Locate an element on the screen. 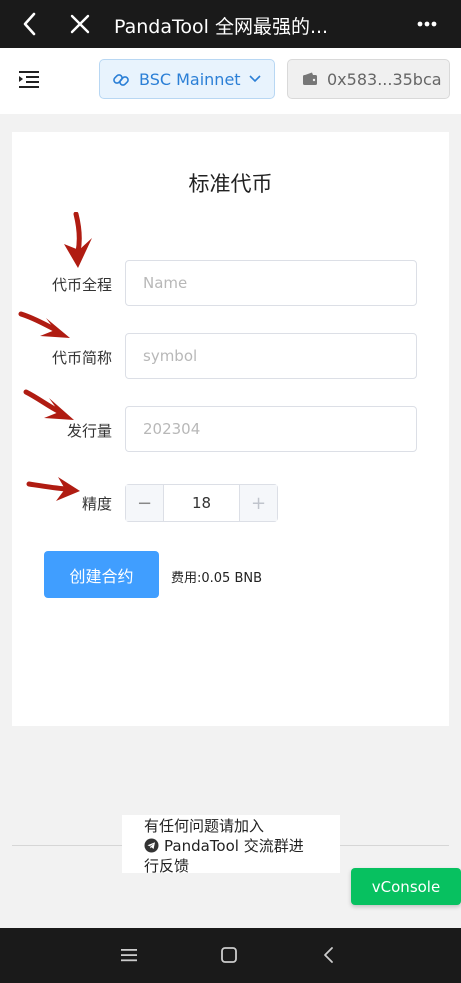 The width and height of the screenshot is (461, 983). decimals-stepper: − 18 + is located at coordinates (201, 503).